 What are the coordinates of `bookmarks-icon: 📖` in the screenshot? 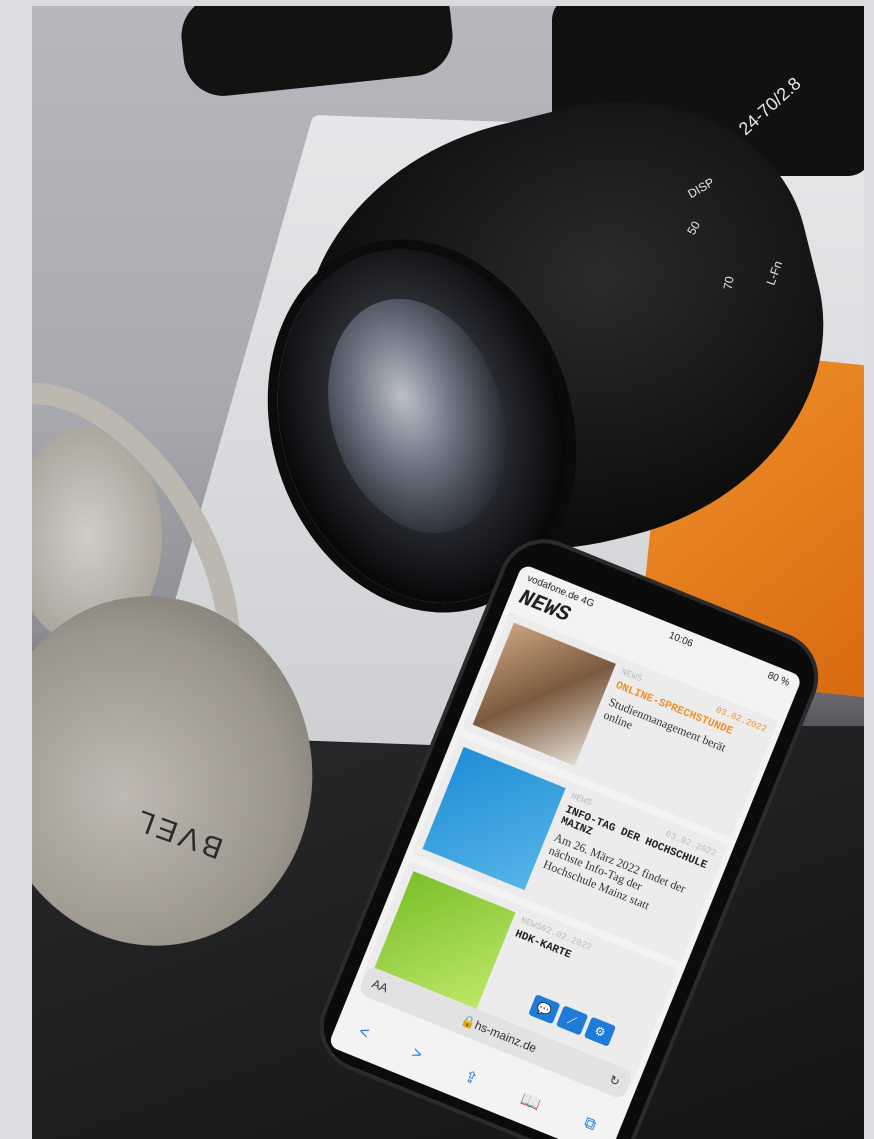 It's located at (531, 1102).